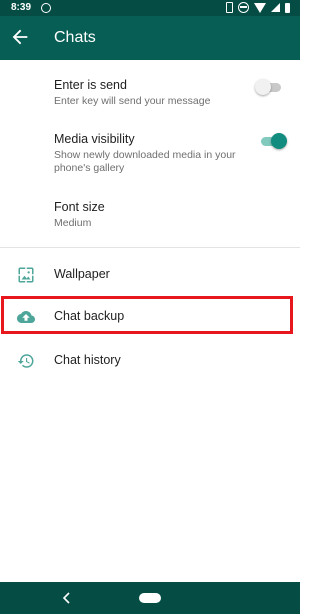 This screenshot has width=320, height=614. I want to click on dnd-icon, so click(243, 7).